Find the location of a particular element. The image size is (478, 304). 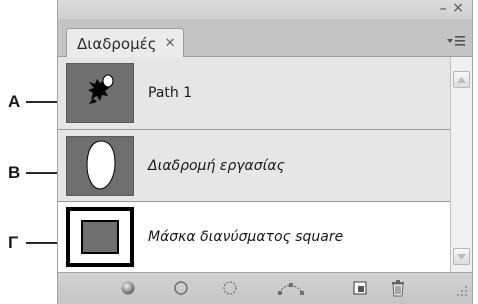

callout-letter: A is located at coordinates (14, 101).